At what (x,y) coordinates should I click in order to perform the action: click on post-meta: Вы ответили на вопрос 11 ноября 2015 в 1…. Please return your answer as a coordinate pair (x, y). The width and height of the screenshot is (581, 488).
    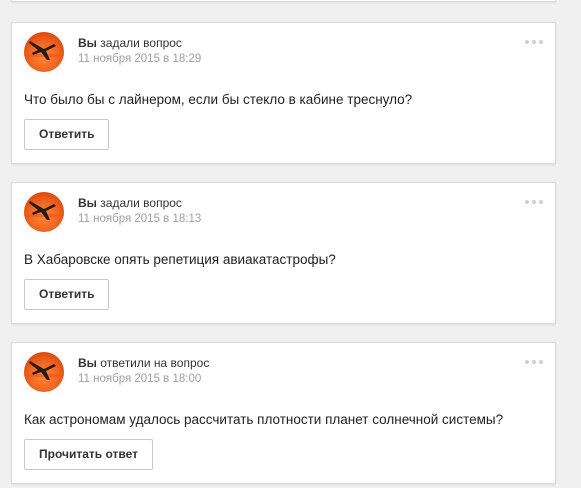
    Looking at the image, I should click on (143, 371).